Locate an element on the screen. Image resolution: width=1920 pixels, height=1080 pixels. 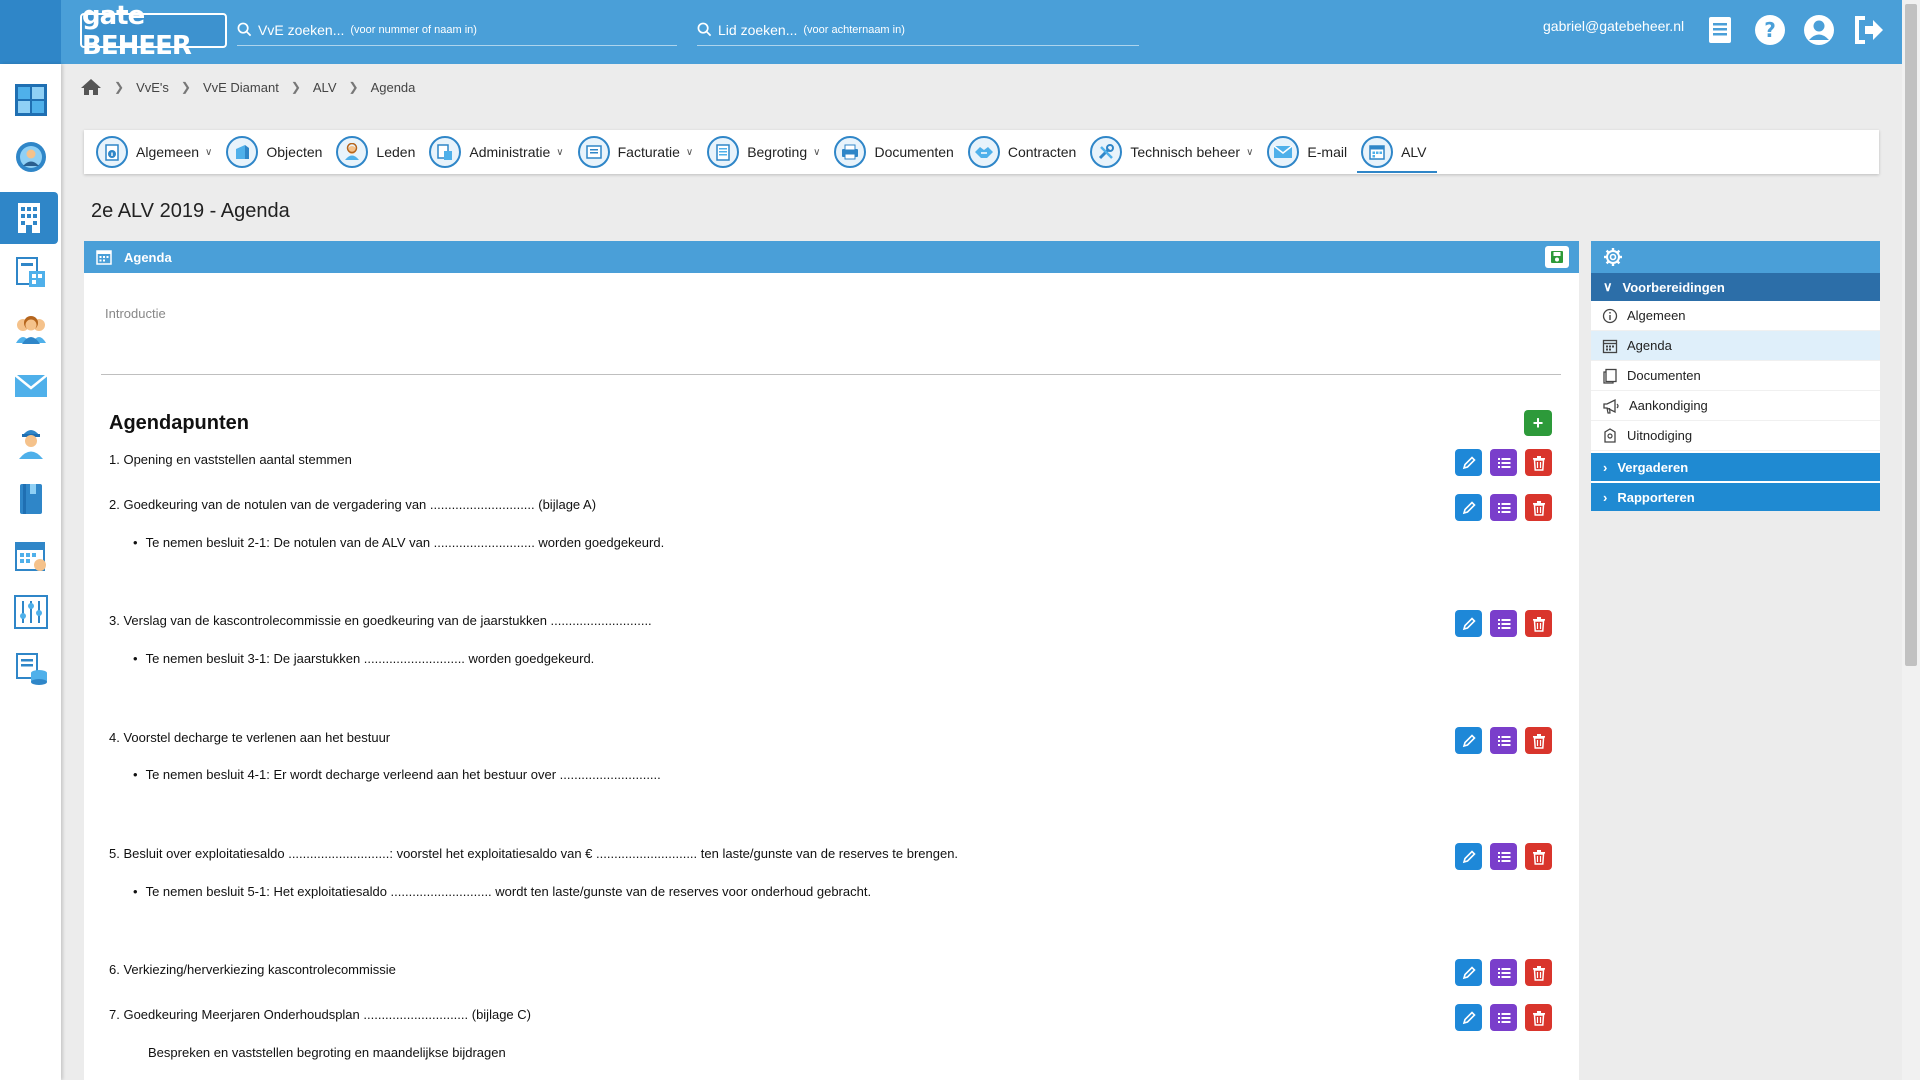
tab-label: ALV is located at coordinates (1414, 152).